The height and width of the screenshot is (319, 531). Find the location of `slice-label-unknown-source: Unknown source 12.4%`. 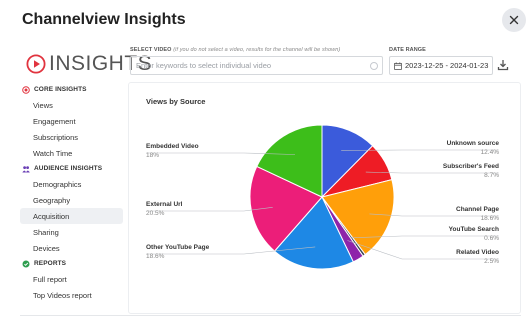

slice-label-unknown-source: Unknown source 12.4% is located at coordinates (472, 148).